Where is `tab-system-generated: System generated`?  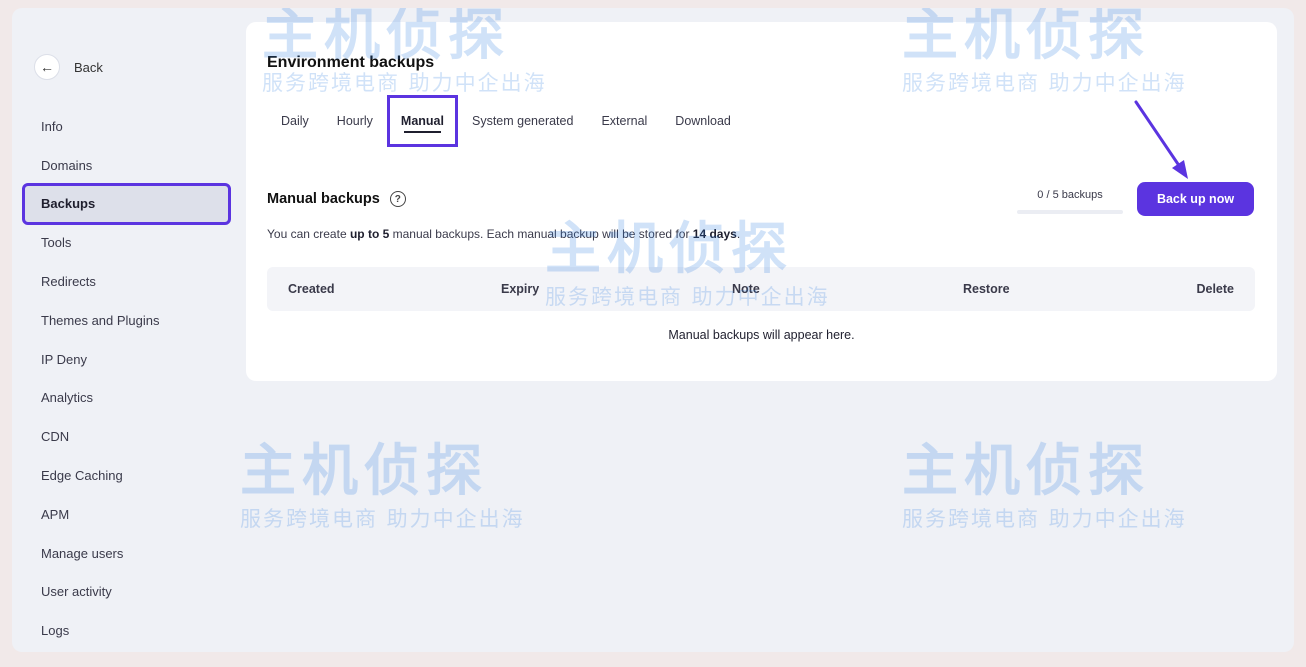
tab-system-generated: System generated is located at coordinates (522, 121).